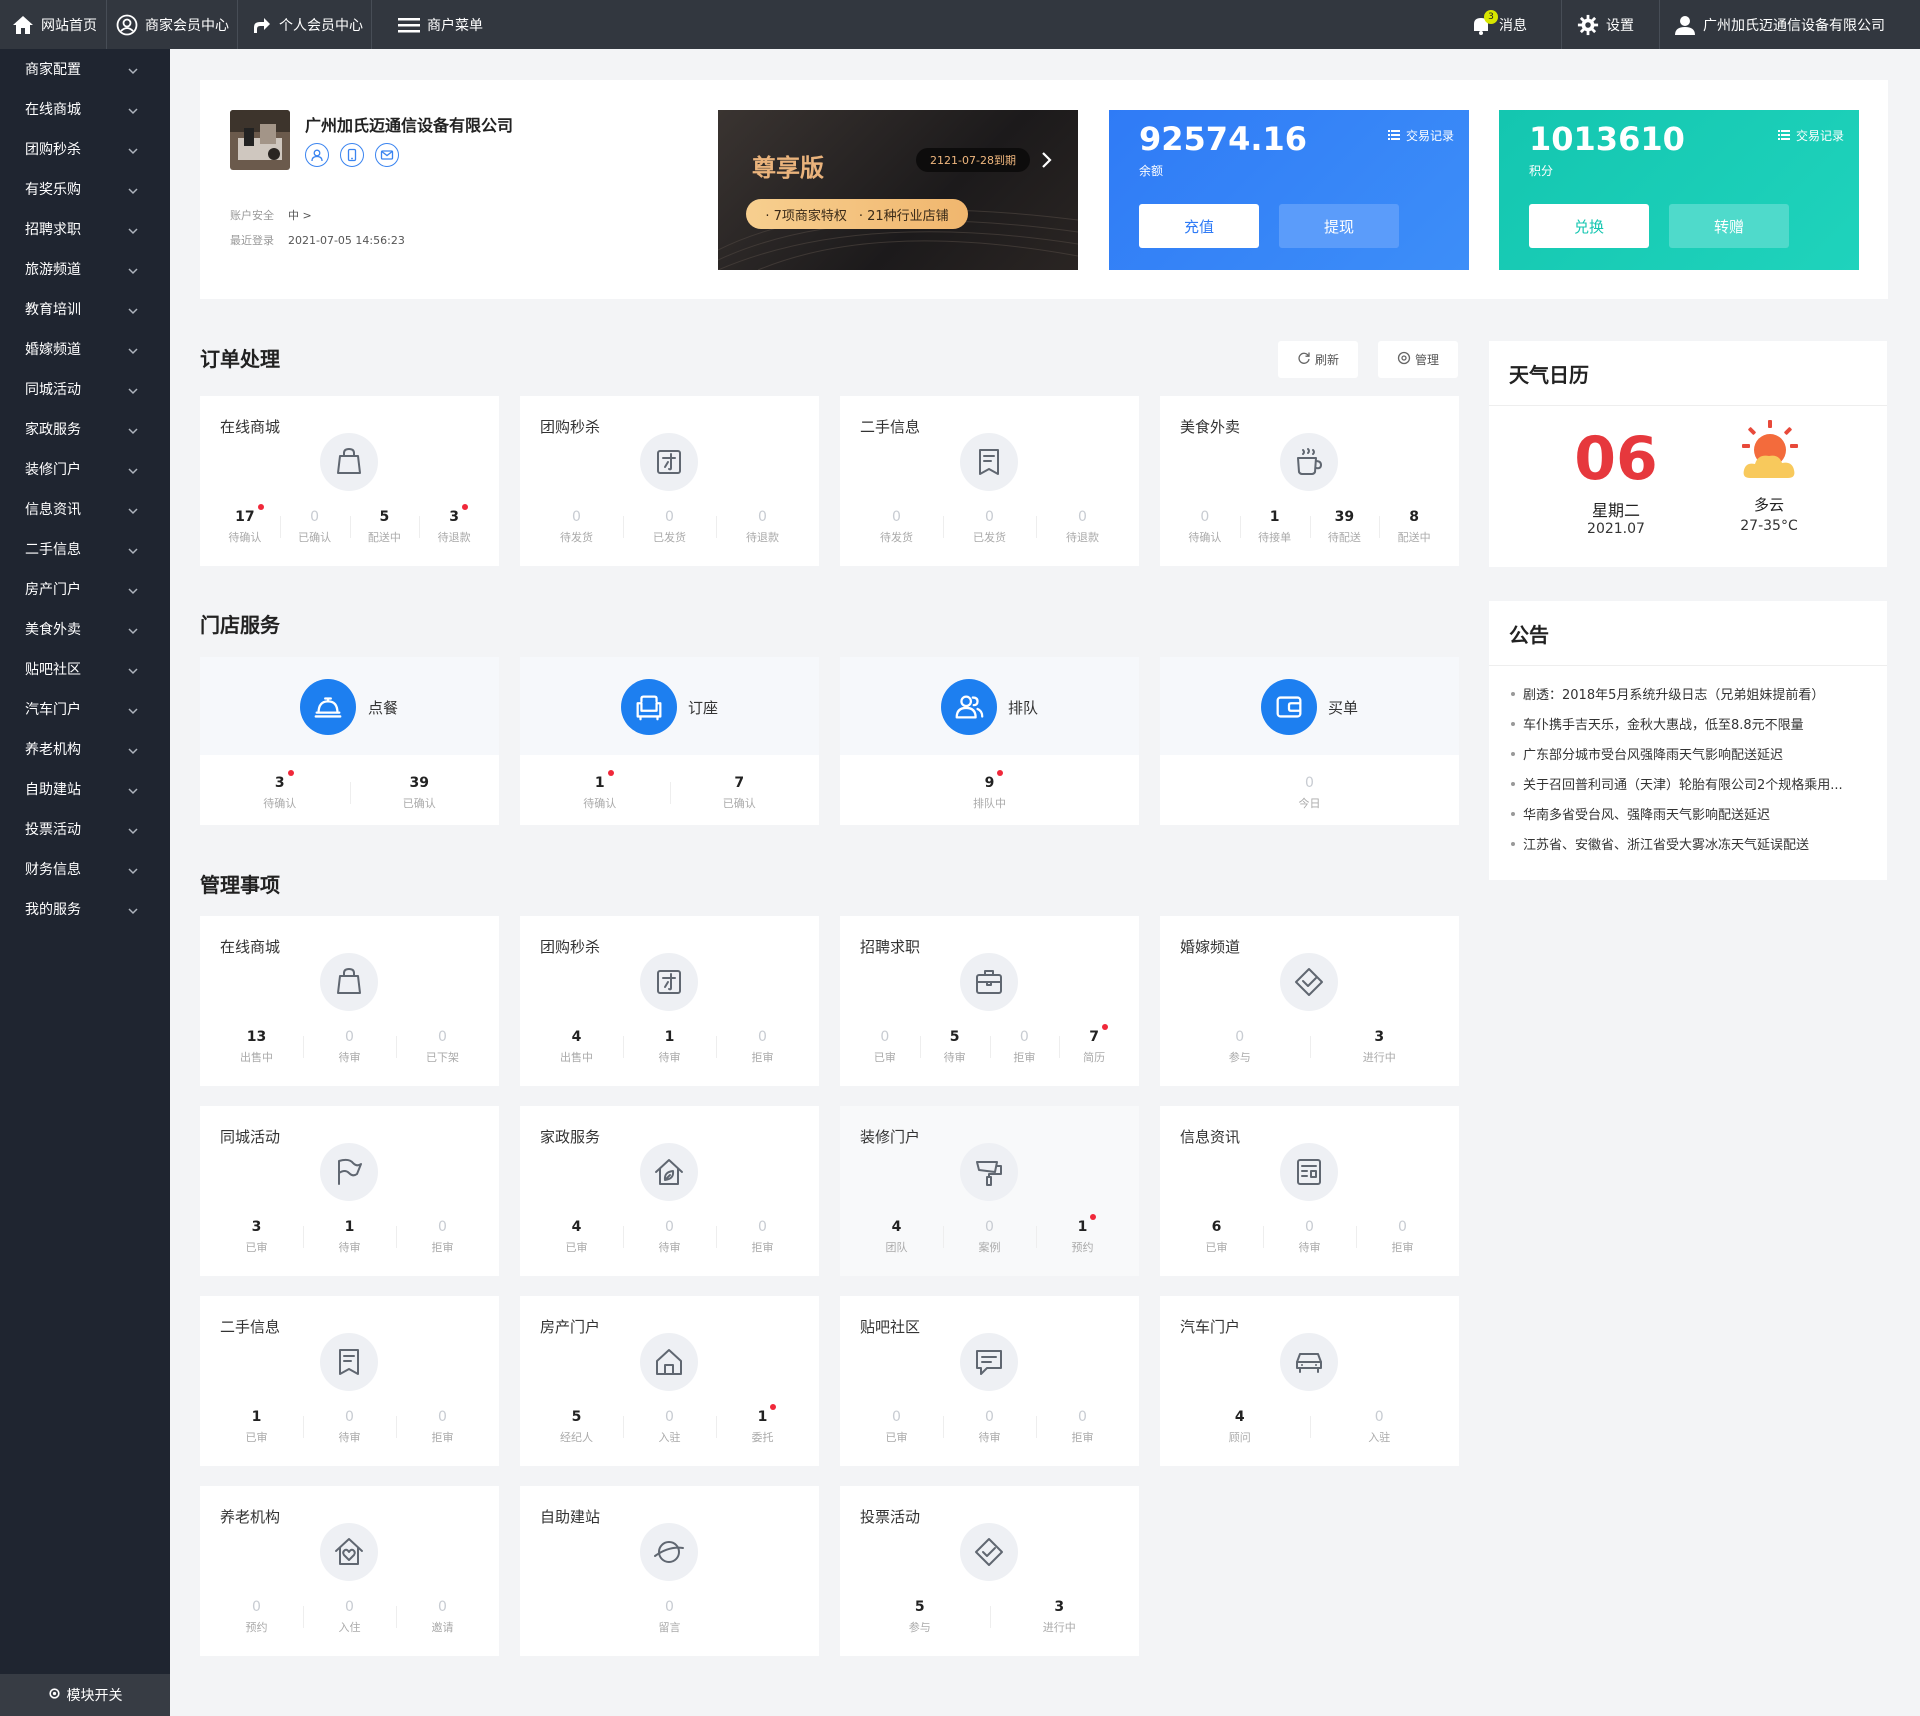  What do you see at coordinates (989, 481) in the screenshot?
I see `order-card: 二手信息 0 待发货 0 已发货 0 待退款` at bounding box center [989, 481].